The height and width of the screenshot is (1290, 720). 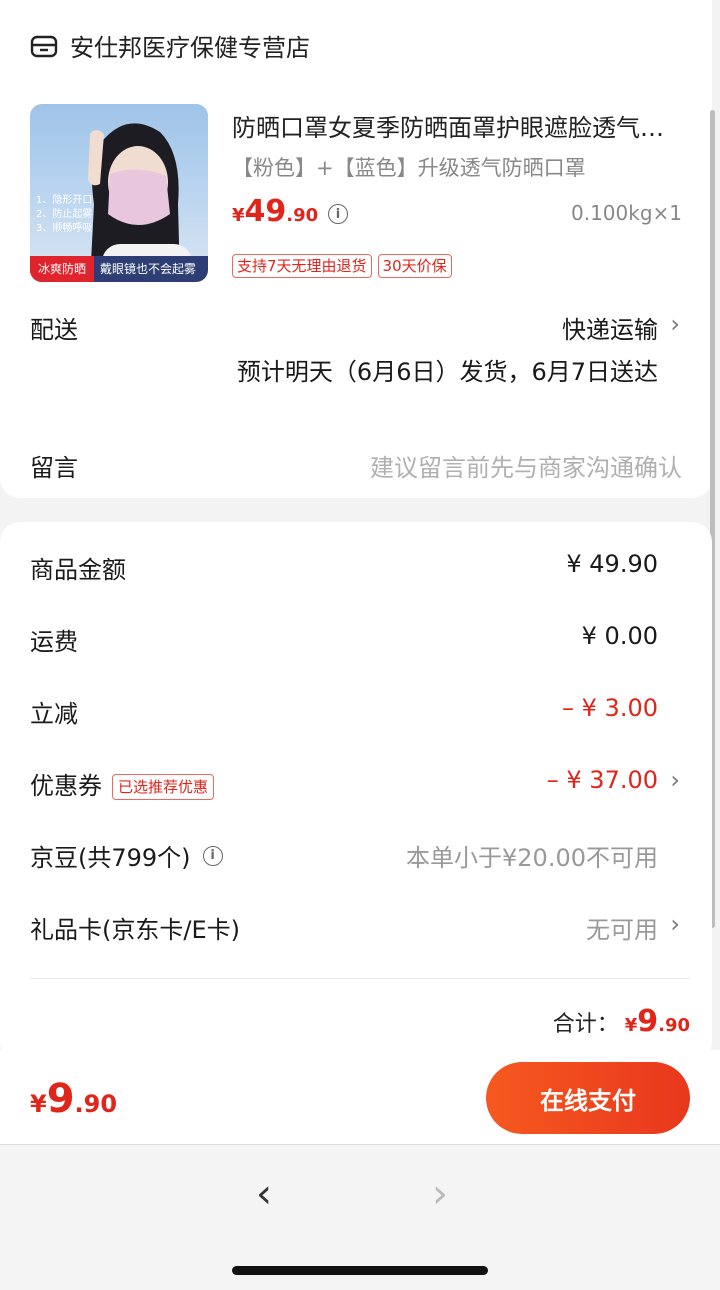 What do you see at coordinates (264, 1194) in the screenshot?
I see `back-arrow-icon: ‹` at bounding box center [264, 1194].